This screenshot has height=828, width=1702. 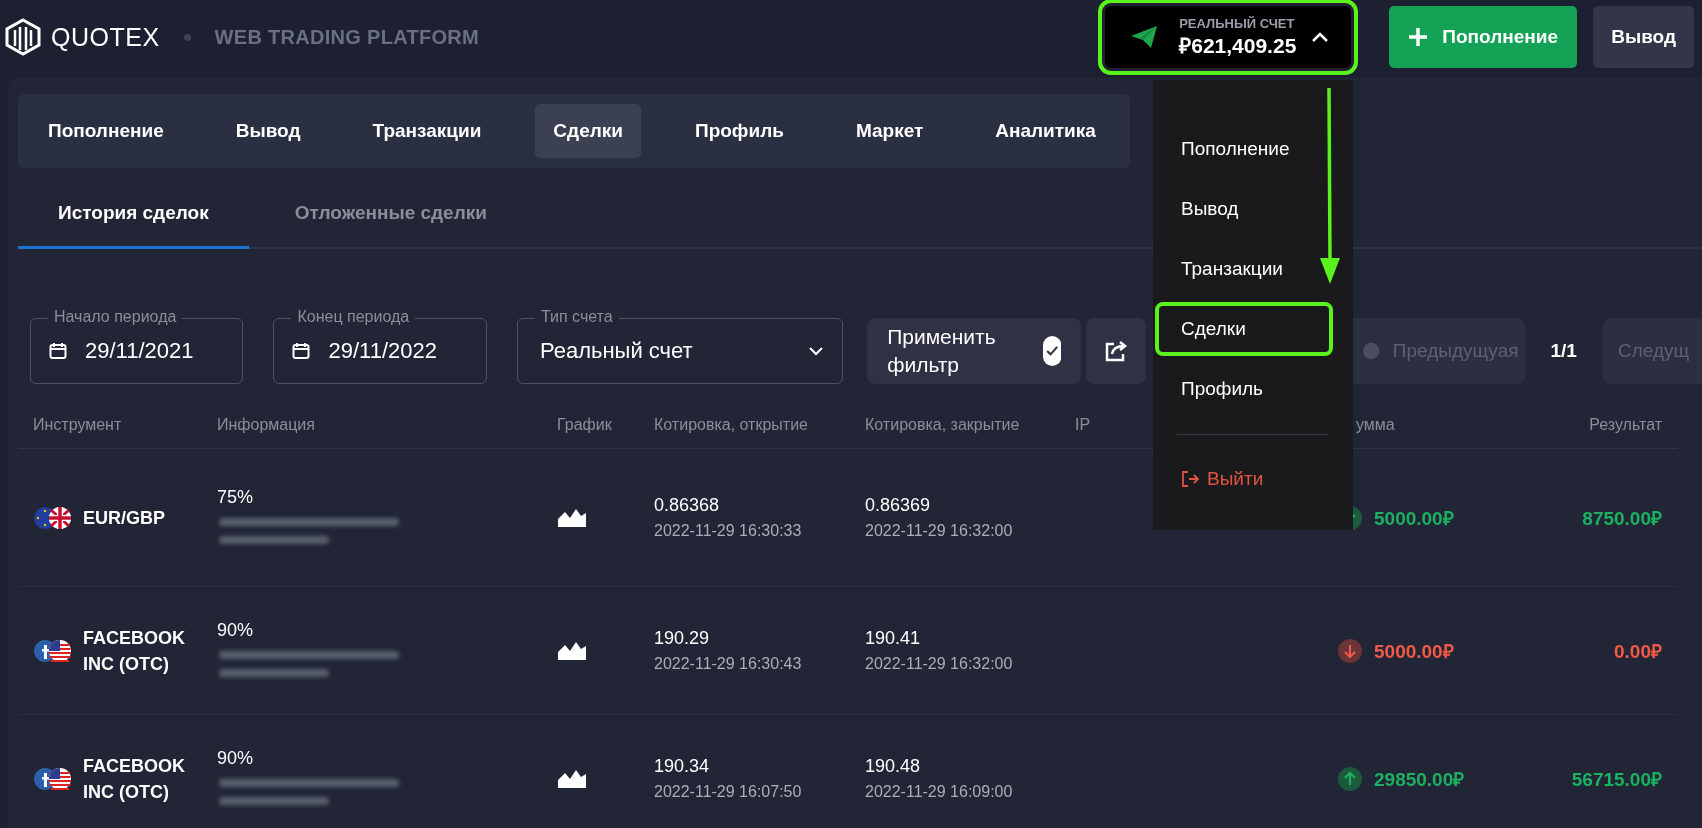 What do you see at coordinates (1083, 424) in the screenshot?
I see `column-header: IP` at bounding box center [1083, 424].